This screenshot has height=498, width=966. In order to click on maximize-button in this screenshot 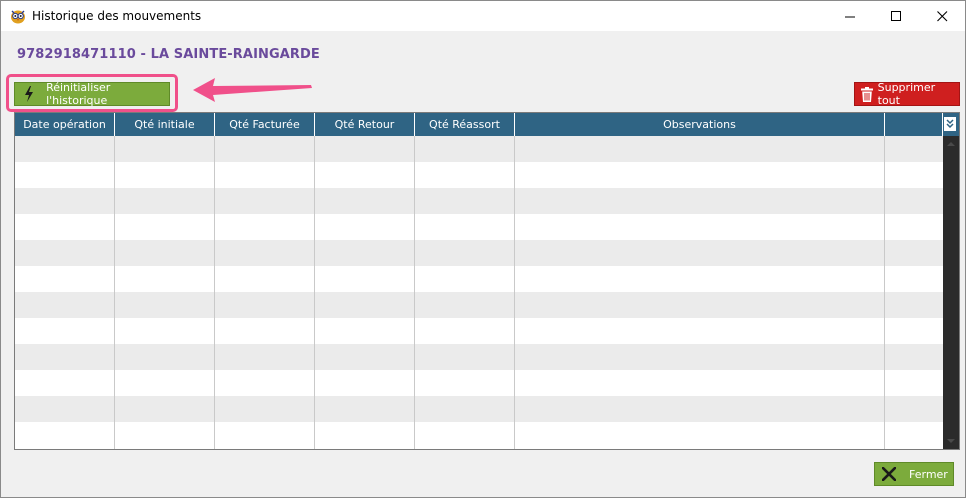, I will do `click(896, 16)`.